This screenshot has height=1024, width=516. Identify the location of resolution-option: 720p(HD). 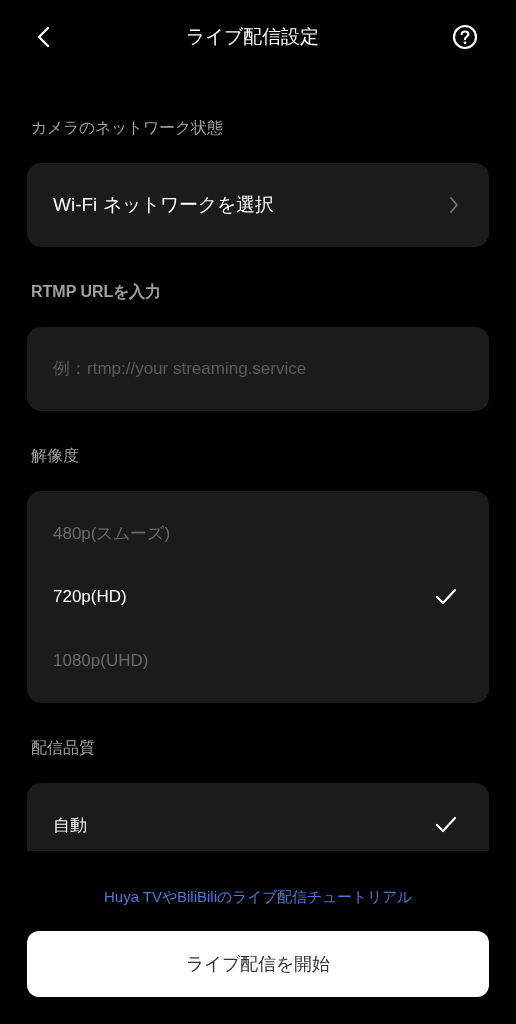
(258, 597).